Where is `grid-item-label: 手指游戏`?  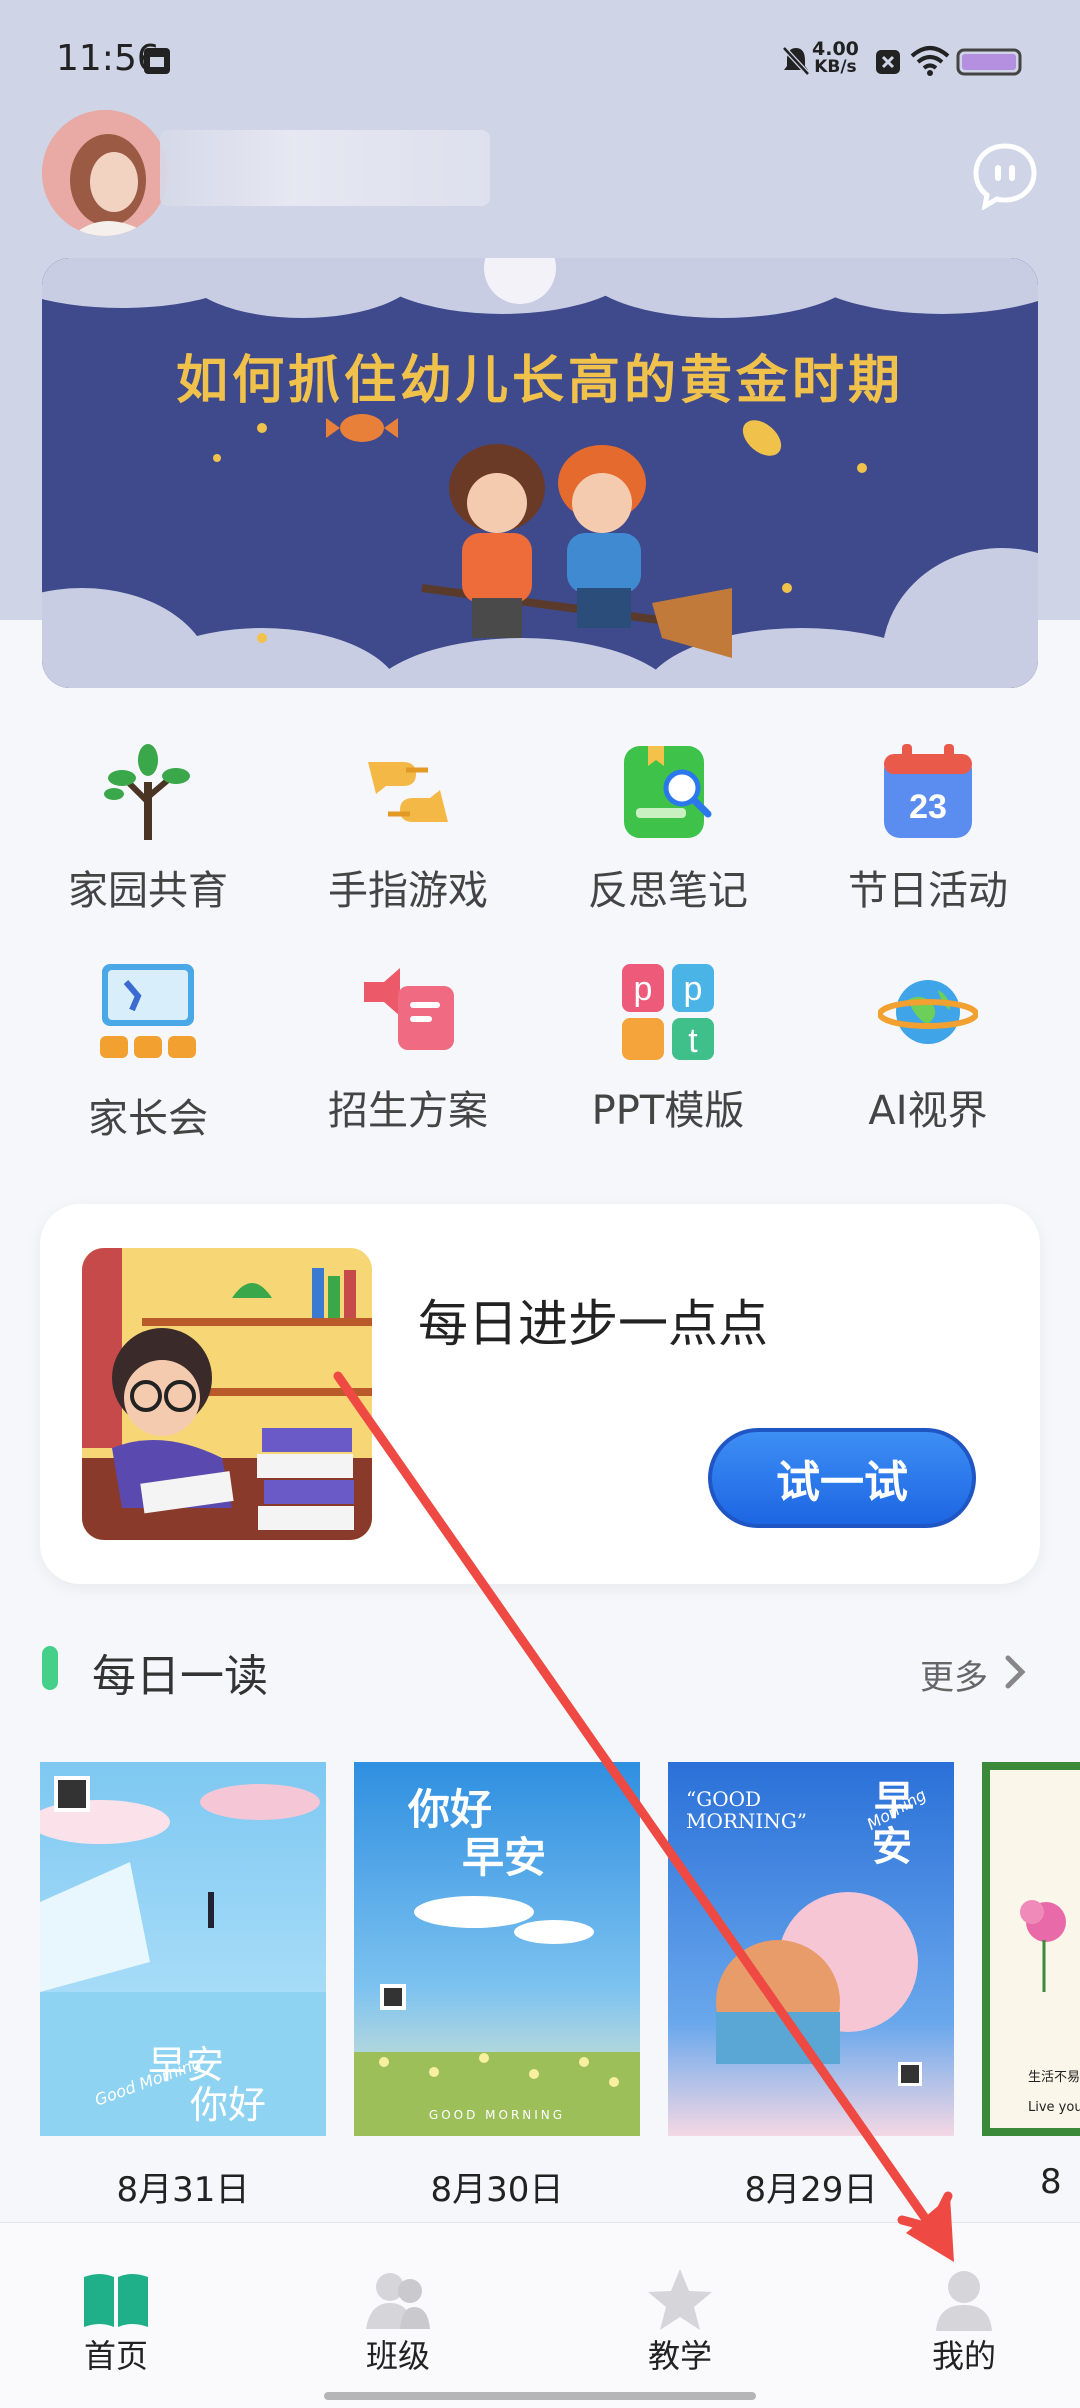 grid-item-label: 手指游戏 is located at coordinates (408, 891).